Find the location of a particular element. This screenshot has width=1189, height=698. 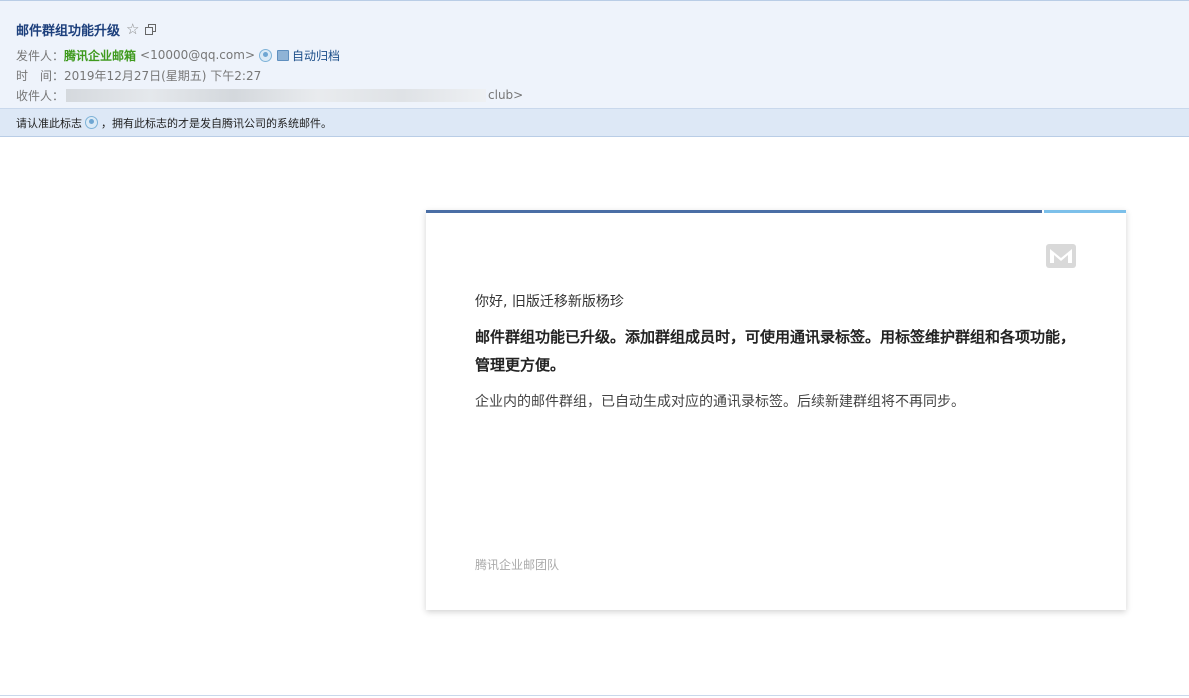

security-notice-bar: 请认准此标志 ，拥有此标志的才是发自腾讯公司的系统邮件。 is located at coordinates (594, 122).